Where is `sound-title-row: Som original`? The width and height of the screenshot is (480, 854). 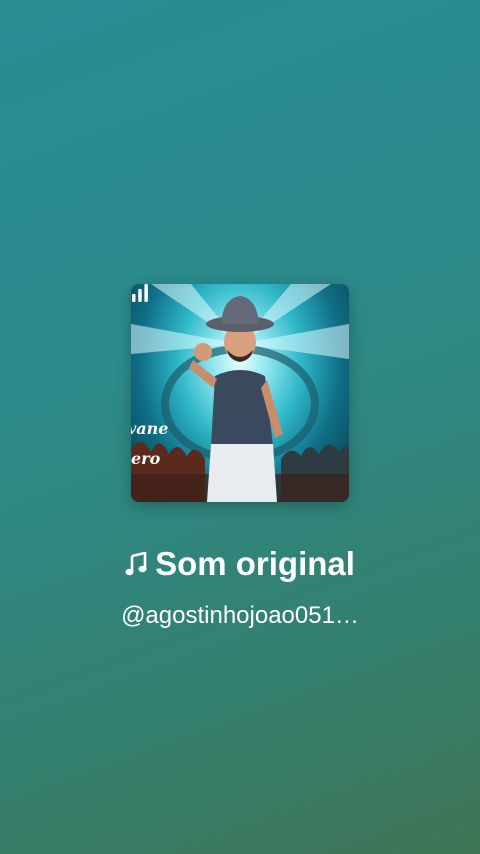
sound-title-row: Som original is located at coordinates (240, 564).